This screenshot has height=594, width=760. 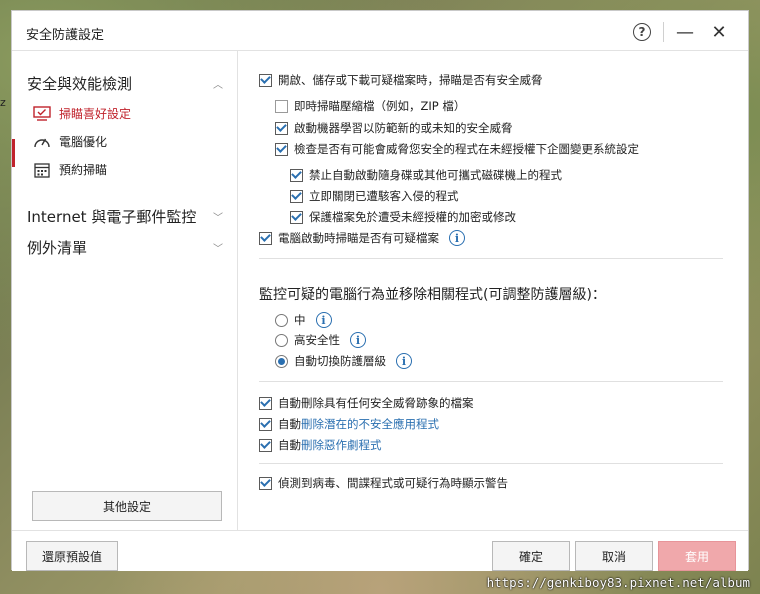 What do you see at coordinates (281, 361) in the screenshot?
I see `radio-selected` at bounding box center [281, 361].